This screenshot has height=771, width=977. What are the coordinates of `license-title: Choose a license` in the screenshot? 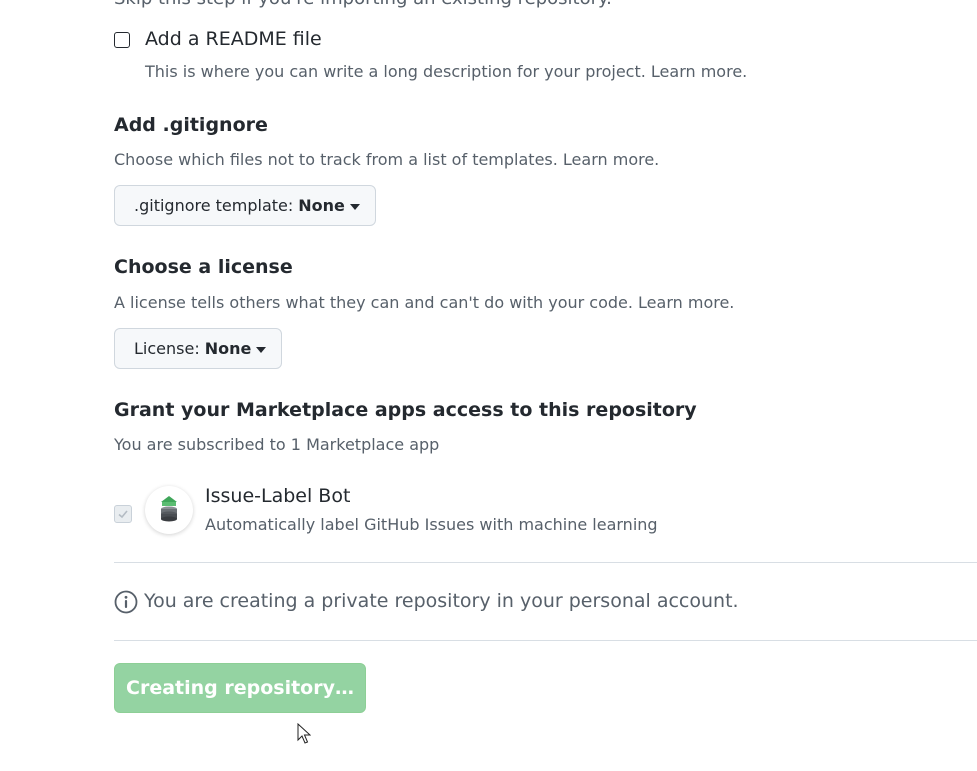 It's located at (203, 267).